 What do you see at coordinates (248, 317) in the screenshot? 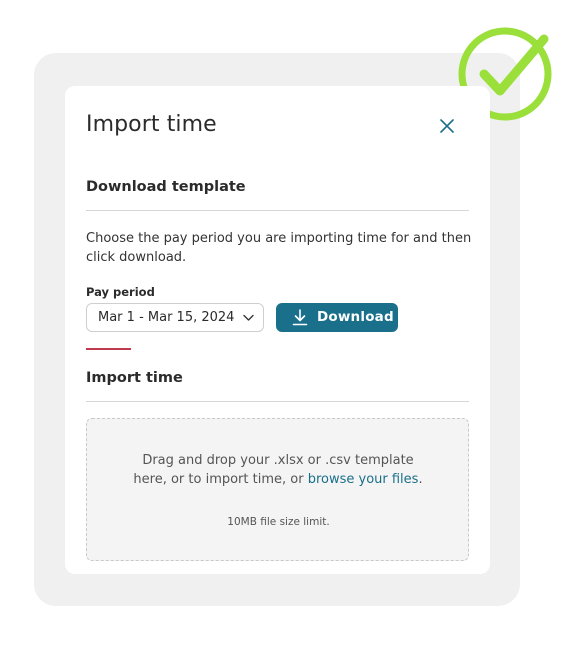
I see `chevron-down-icon` at bounding box center [248, 317].